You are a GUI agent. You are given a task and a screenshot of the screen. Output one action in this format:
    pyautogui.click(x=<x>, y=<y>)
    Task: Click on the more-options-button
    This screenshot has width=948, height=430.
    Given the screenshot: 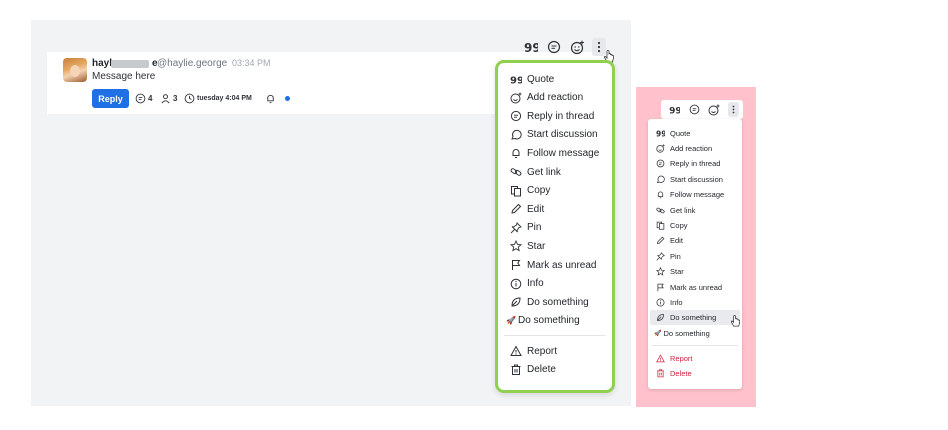 What is the action you would take?
    pyautogui.click(x=733, y=109)
    